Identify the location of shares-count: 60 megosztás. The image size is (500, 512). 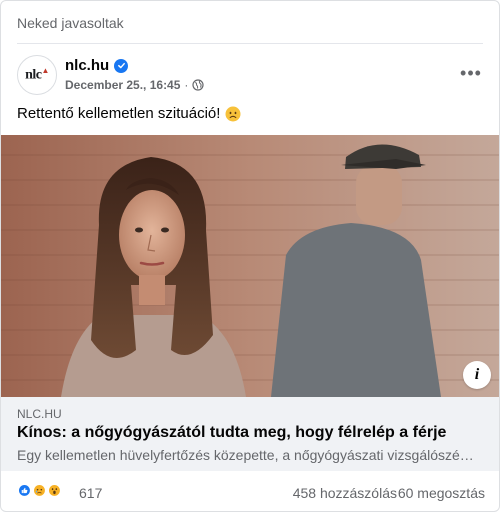
(441, 493).